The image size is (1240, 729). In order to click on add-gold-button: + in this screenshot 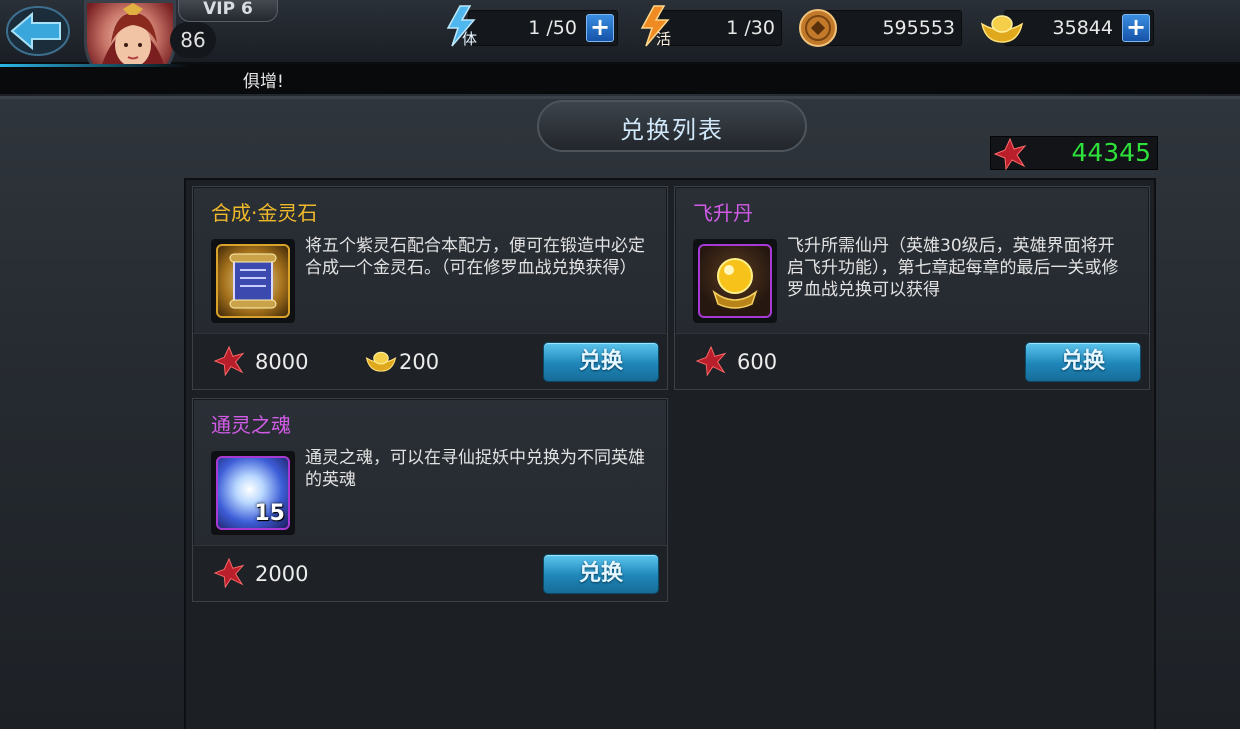, I will do `click(1136, 28)`.